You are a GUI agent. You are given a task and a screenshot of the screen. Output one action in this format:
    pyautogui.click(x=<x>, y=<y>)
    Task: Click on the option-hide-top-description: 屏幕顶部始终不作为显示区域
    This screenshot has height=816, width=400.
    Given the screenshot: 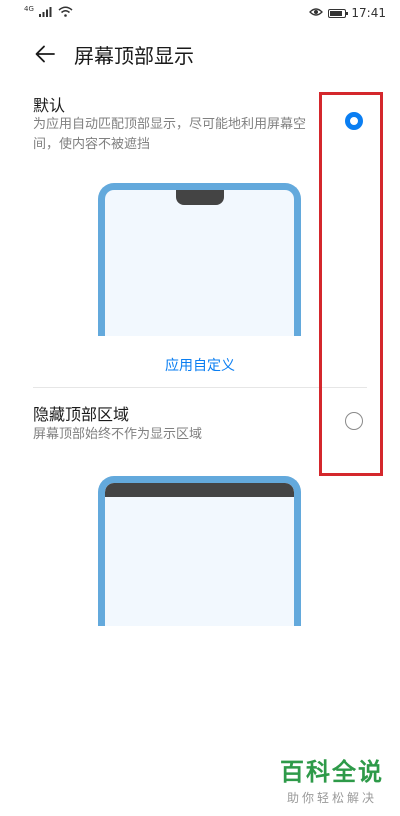 What is the action you would take?
    pyautogui.click(x=118, y=434)
    